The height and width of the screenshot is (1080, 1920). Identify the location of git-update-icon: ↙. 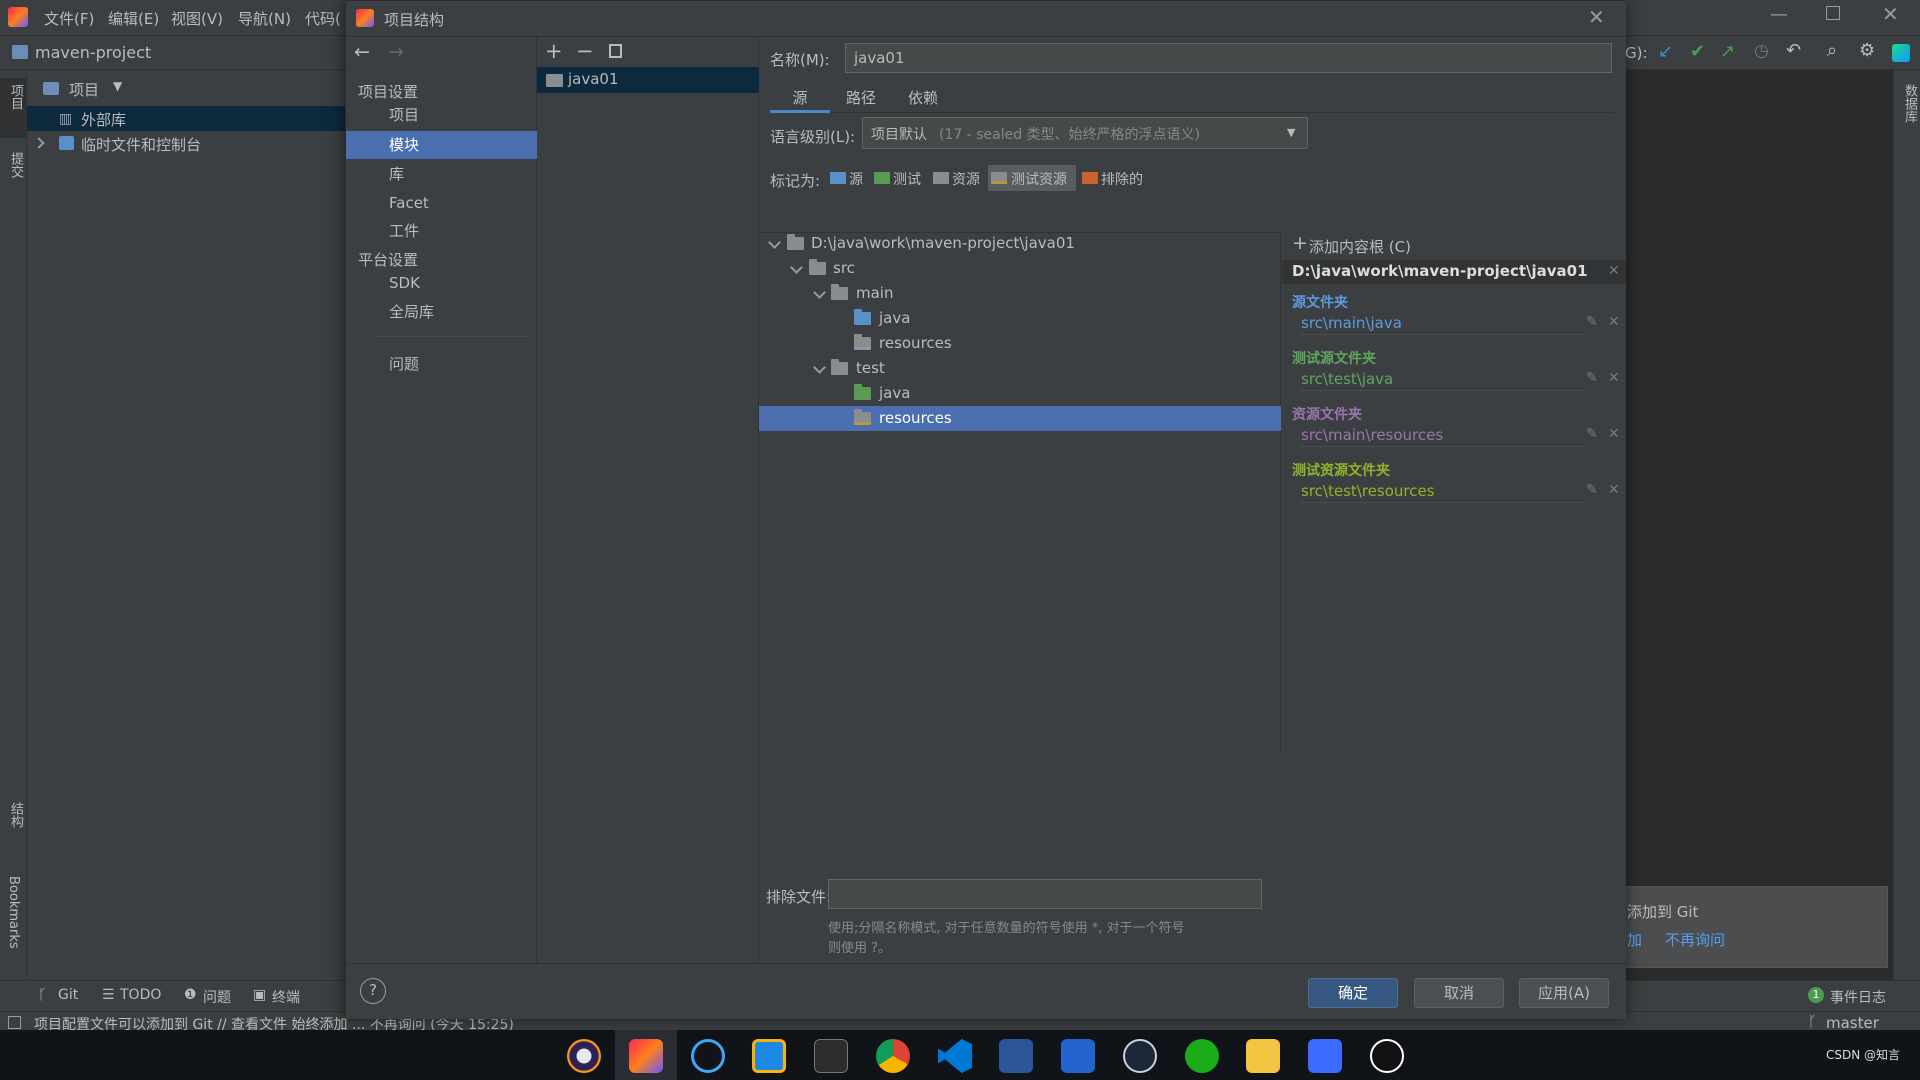
(1665, 51).